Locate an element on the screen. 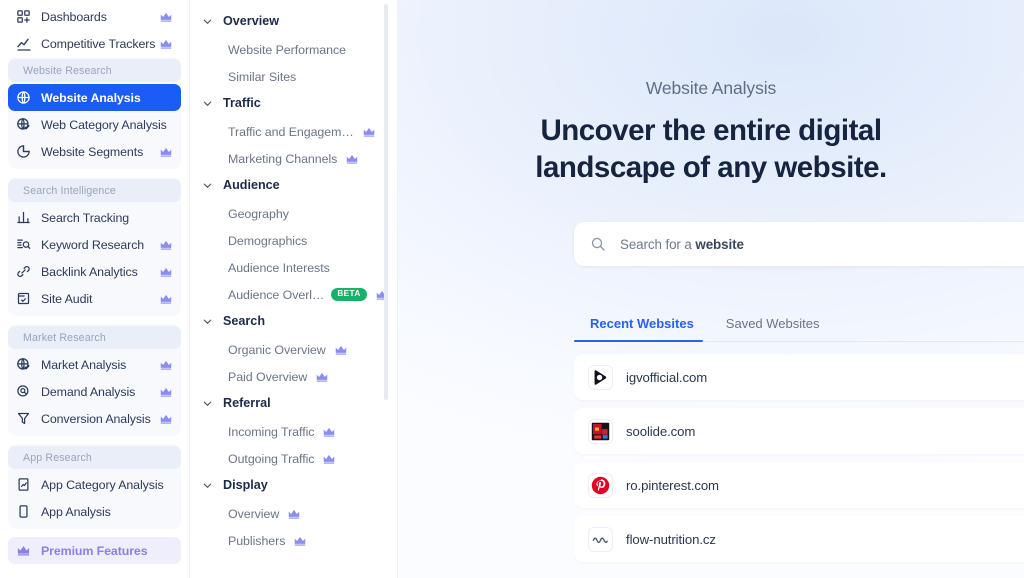 The image size is (1024, 578). bar-chart-icon is located at coordinates (23, 217).